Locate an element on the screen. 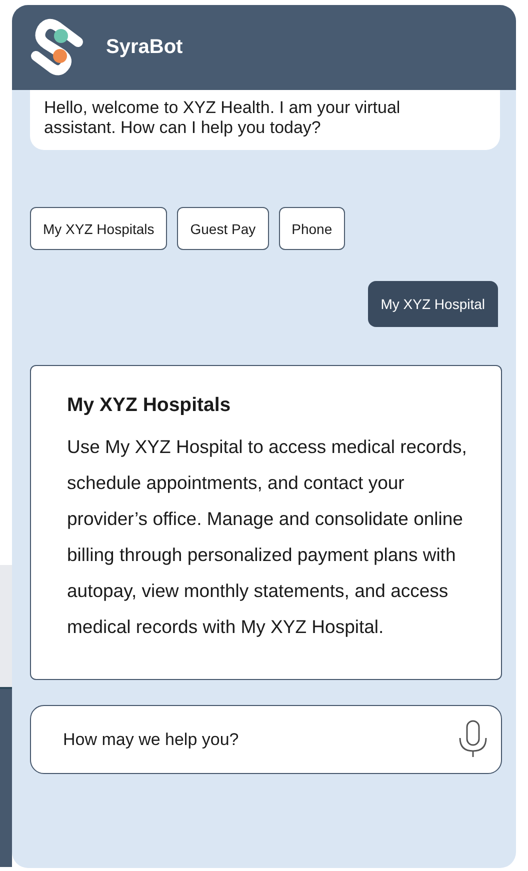 This screenshot has width=528, height=871. user-message: My XYZ Hospital is located at coordinates (433, 304).